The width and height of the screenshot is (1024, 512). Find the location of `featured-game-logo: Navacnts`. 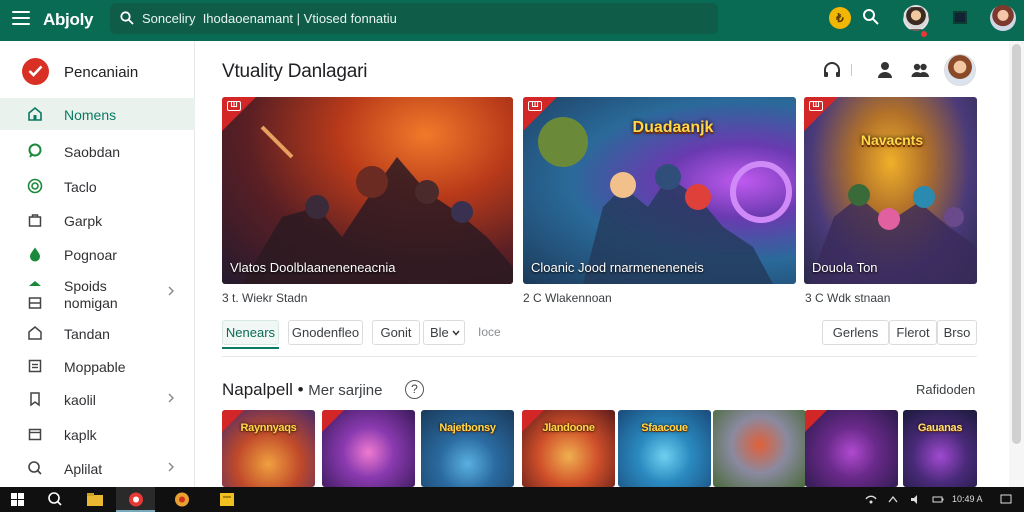

featured-game-logo: Navacnts is located at coordinates (892, 140).